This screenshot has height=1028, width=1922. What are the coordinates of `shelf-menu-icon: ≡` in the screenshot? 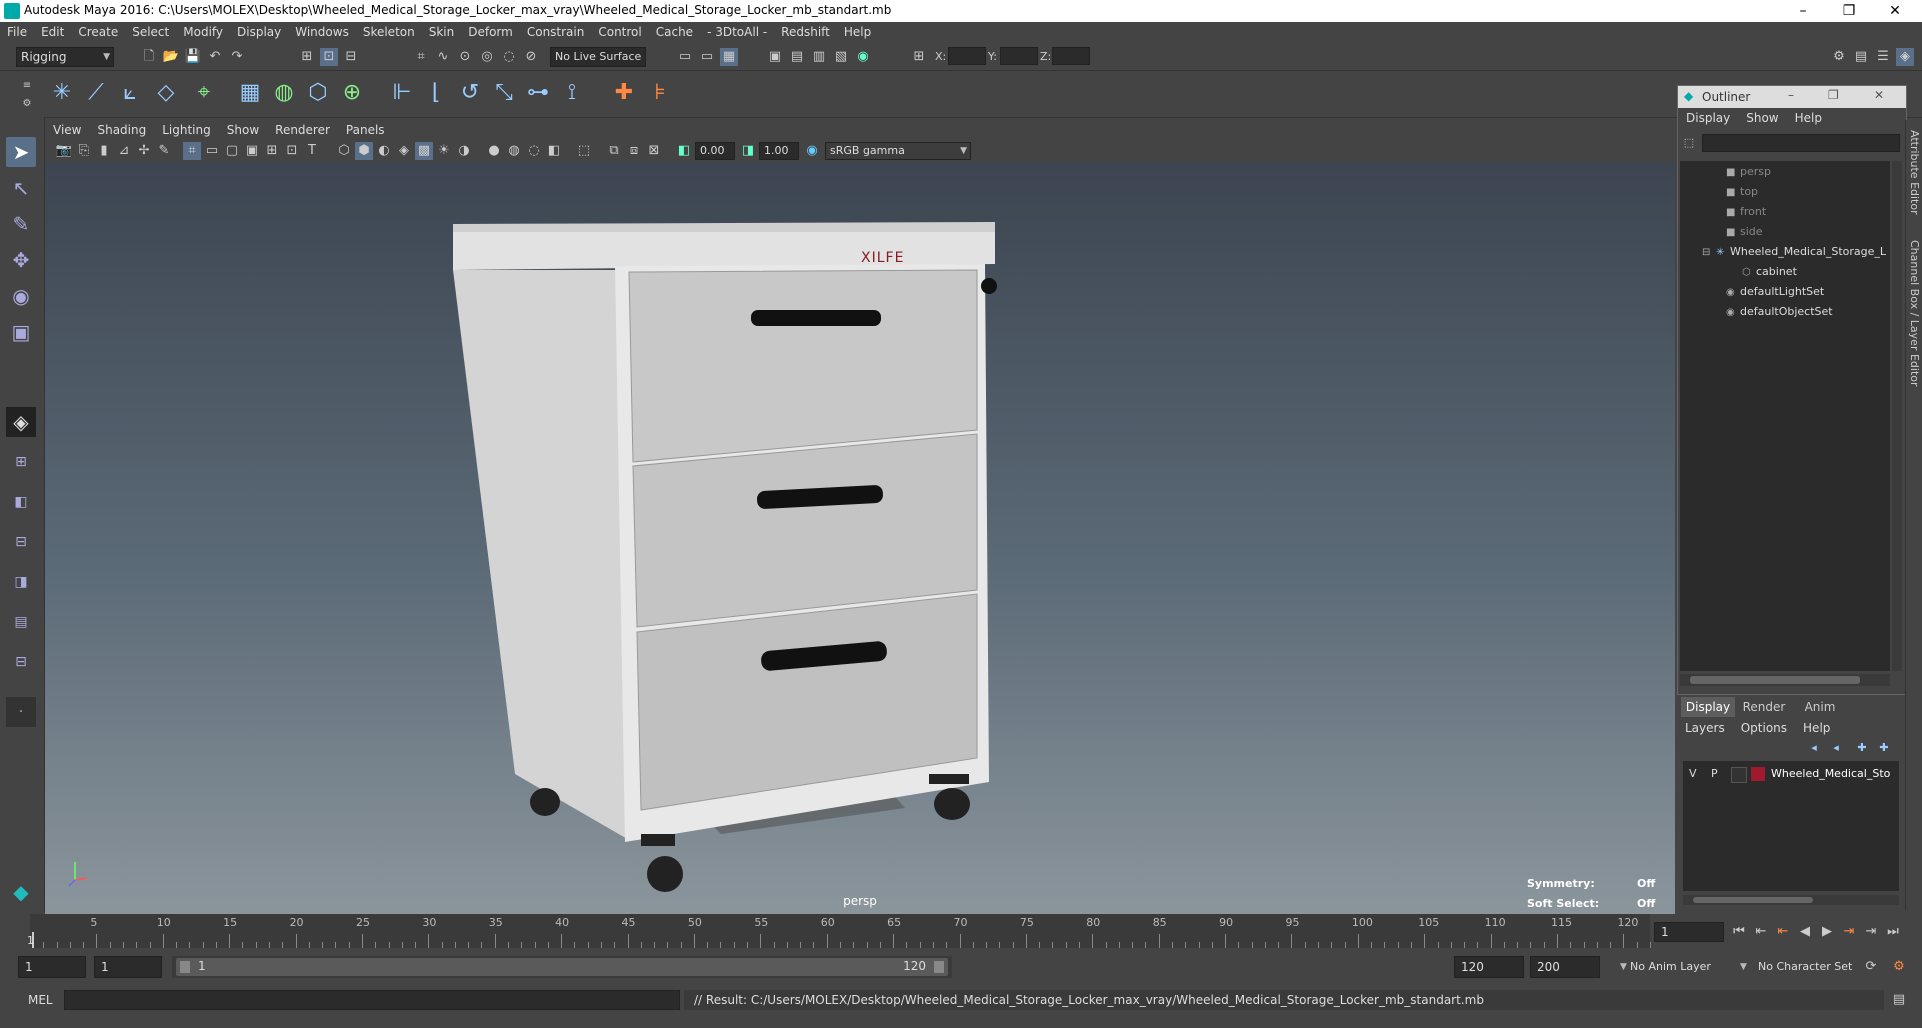 It's located at (27, 86).